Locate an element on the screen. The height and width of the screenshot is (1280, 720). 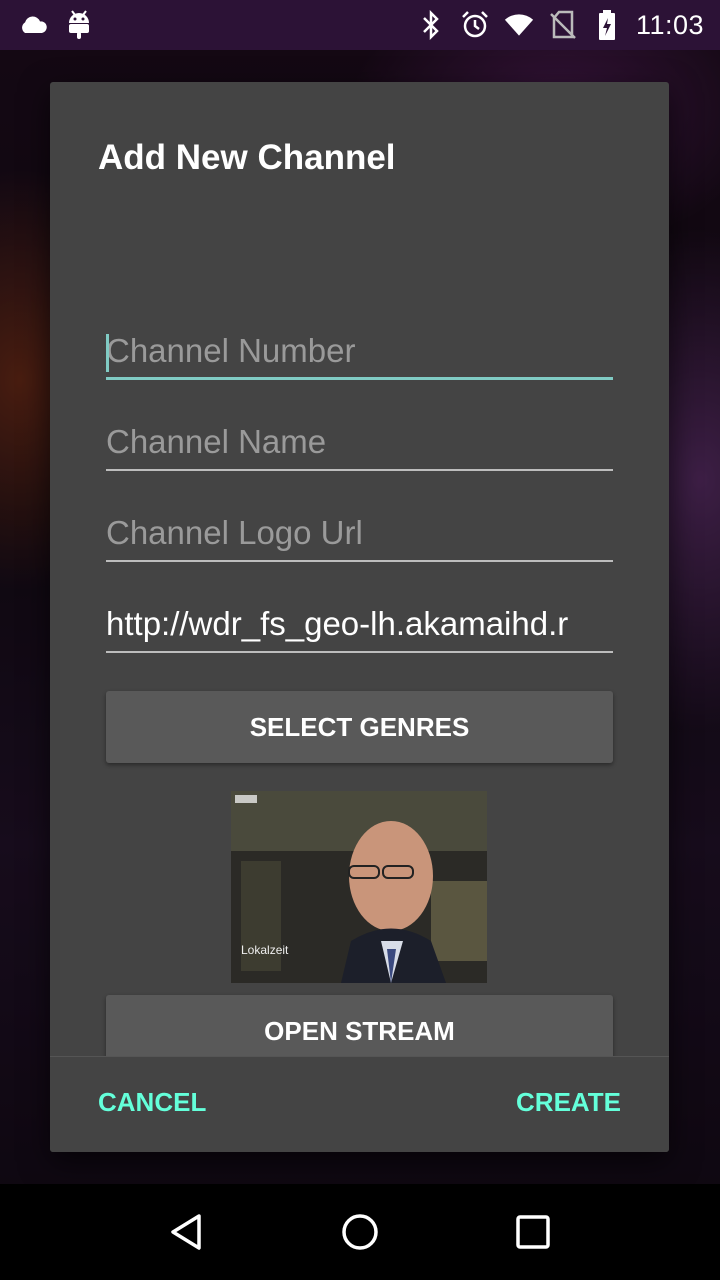
stream-url-input is located at coordinates (359, 624).